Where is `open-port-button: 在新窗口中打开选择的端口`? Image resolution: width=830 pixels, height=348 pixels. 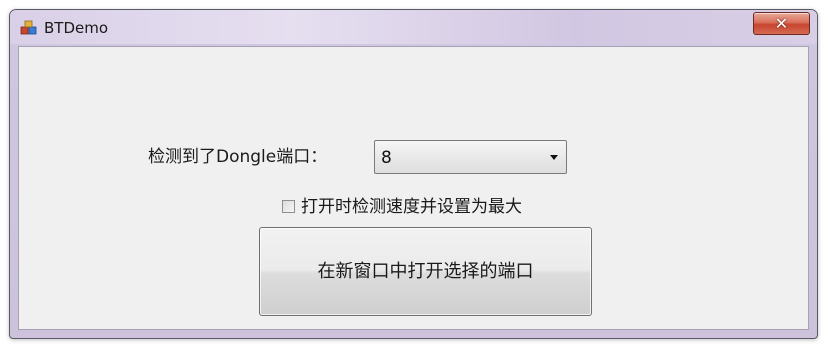
open-port-button: 在新窗口中打开选择的端口 is located at coordinates (425, 271).